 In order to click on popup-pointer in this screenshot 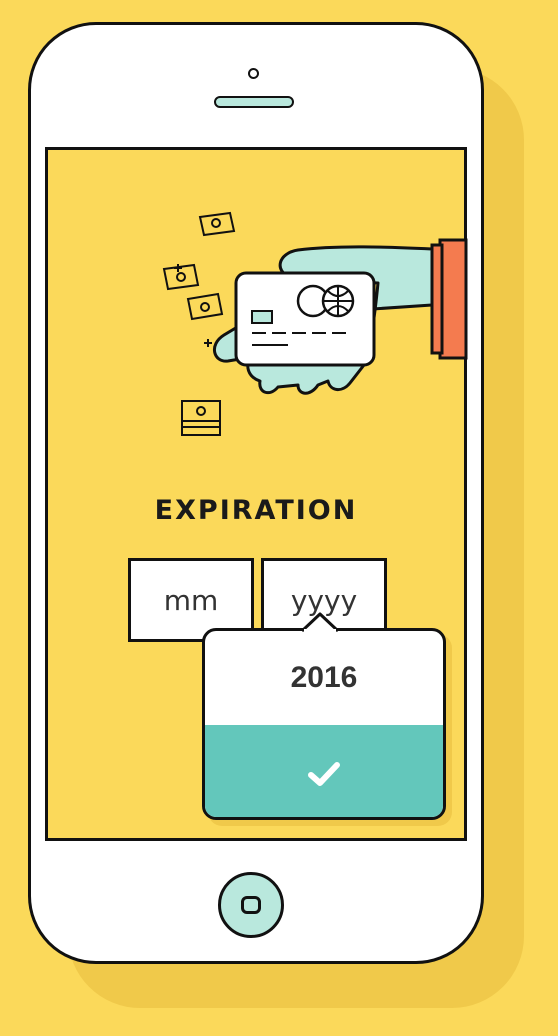, I will do `click(320, 622)`.